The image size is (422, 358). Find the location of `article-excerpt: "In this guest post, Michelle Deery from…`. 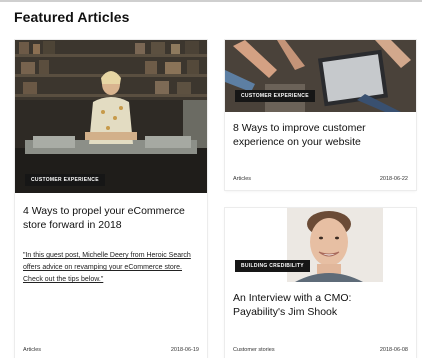

article-excerpt: "In this guest post, Michelle Deery from… is located at coordinates (108, 268).